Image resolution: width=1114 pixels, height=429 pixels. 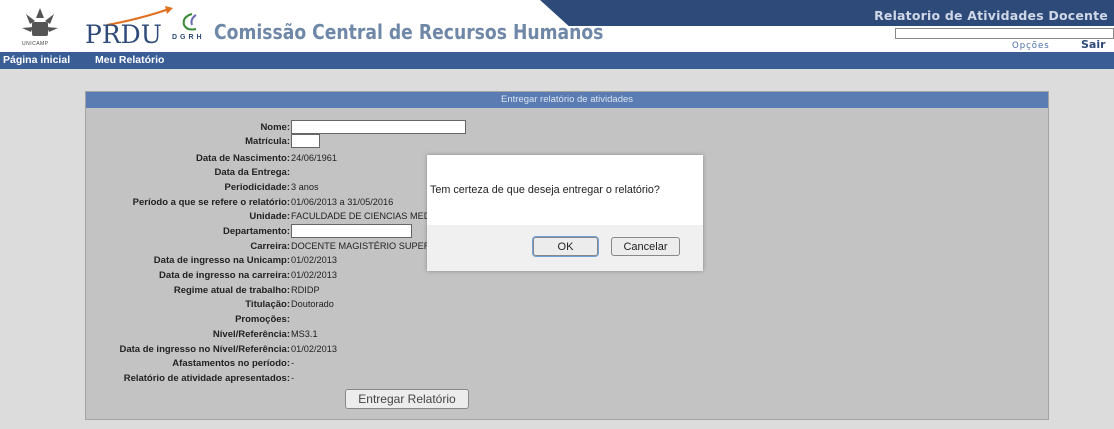 What do you see at coordinates (262, 319) in the screenshot?
I see `field-label: Promoções:` at bounding box center [262, 319].